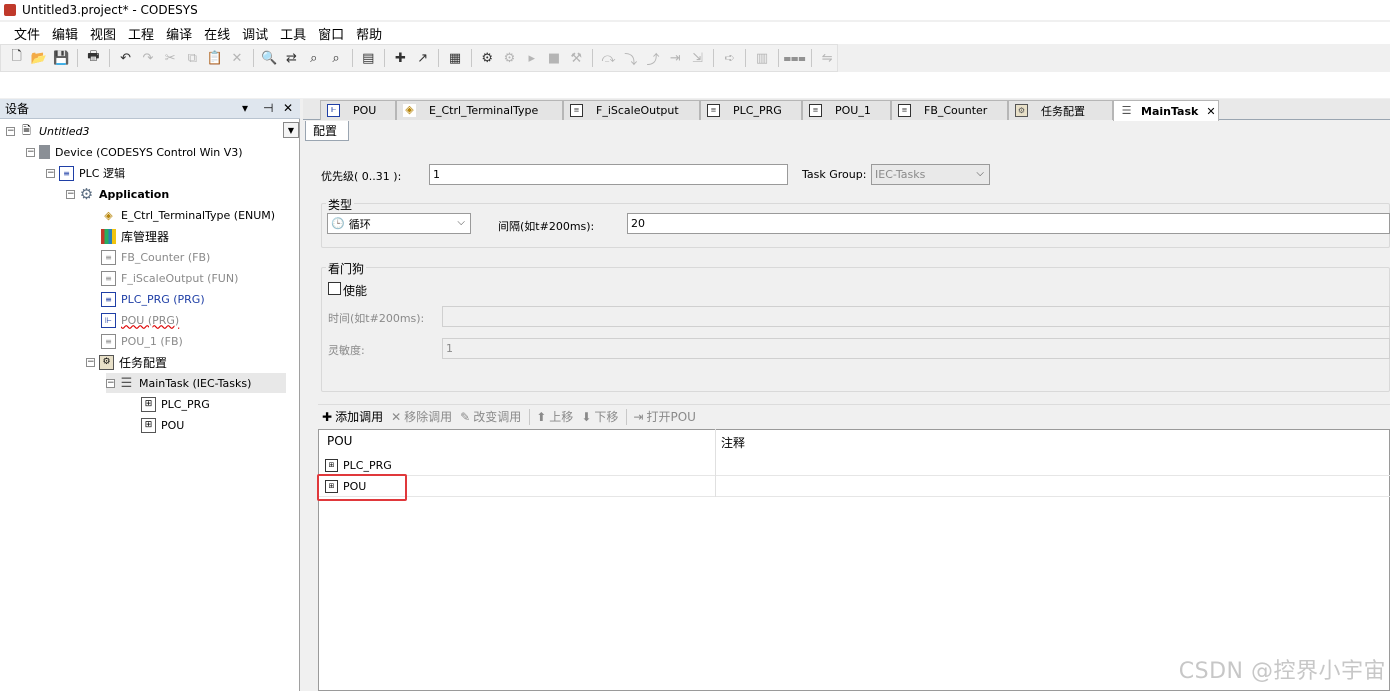  Describe the element at coordinates (400, 58) in the screenshot. I see `add-object-icon: ✚` at that location.